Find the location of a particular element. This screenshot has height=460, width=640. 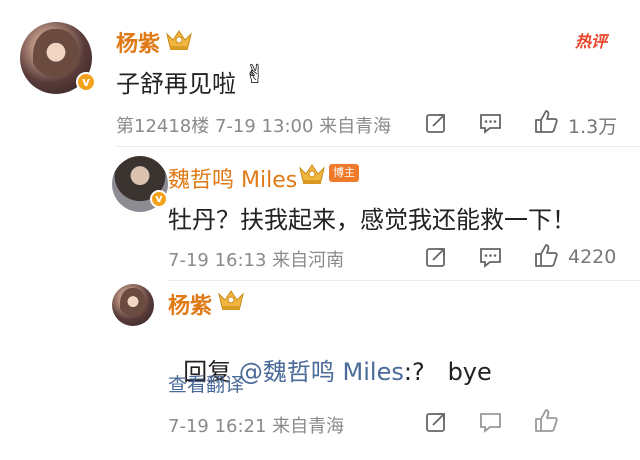

comment-meta: 第12418楼 7-19 13:00 来自青海 is located at coordinates (254, 126).